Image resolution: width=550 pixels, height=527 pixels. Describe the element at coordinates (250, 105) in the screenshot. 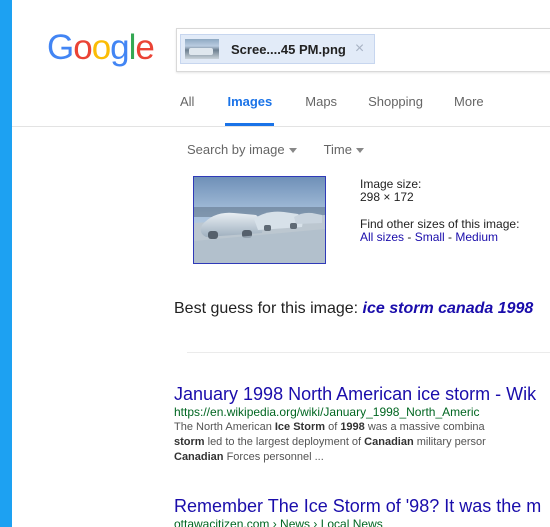

I see `tab-images: Images` at that location.